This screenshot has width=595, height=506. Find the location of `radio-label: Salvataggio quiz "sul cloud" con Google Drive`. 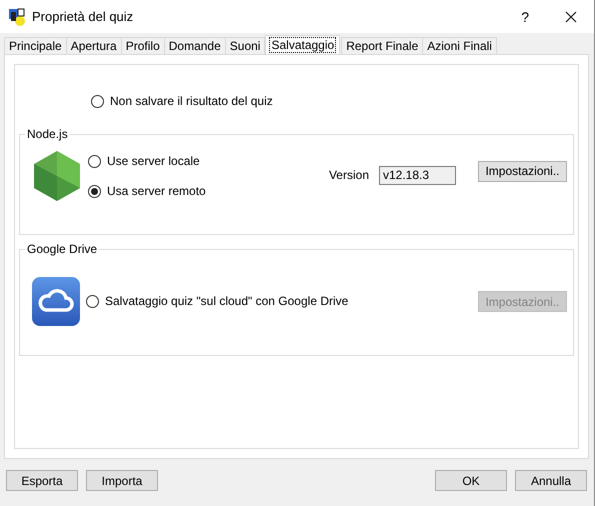

radio-label: Salvataggio quiz "sul cloud" con Google Drive is located at coordinates (226, 301).